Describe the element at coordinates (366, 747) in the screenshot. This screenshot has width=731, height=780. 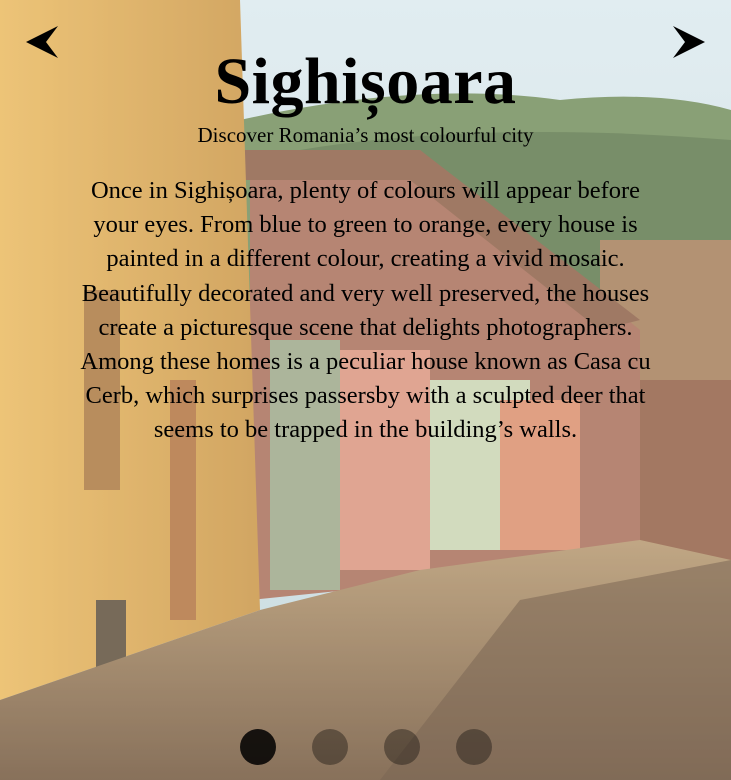
I see `pagination` at that location.